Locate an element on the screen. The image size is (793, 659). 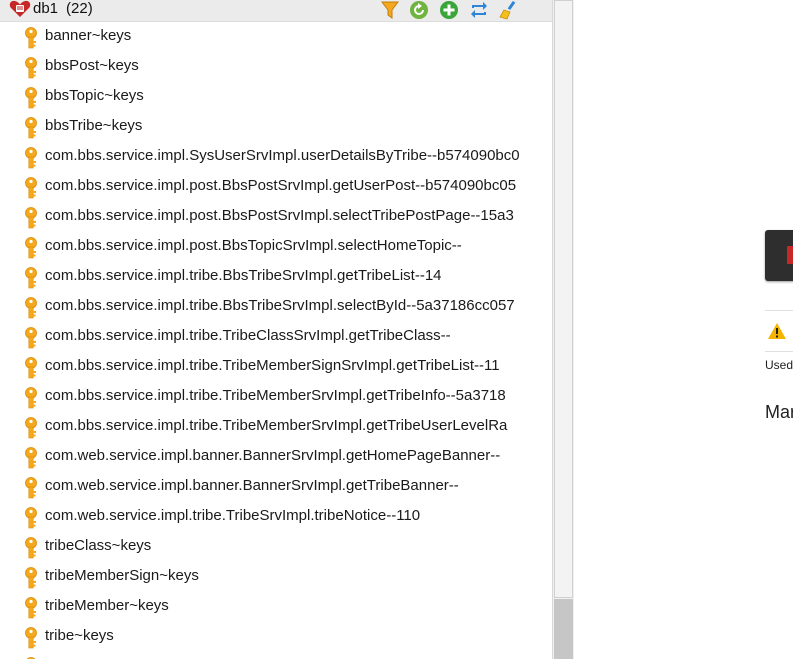
database-key-count: (22) is located at coordinates (79, 8).